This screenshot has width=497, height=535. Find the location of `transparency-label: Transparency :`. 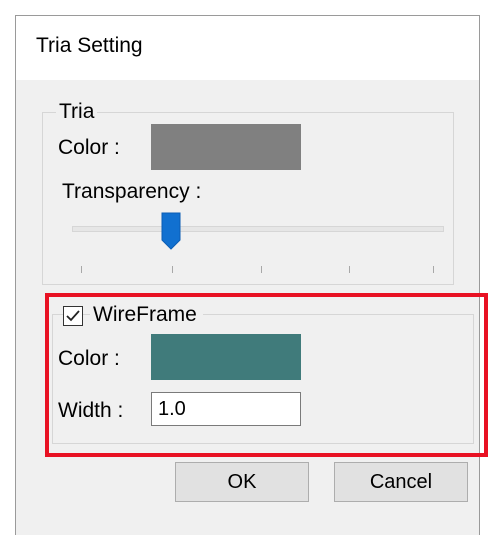

transparency-label: Transparency : is located at coordinates (132, 191).